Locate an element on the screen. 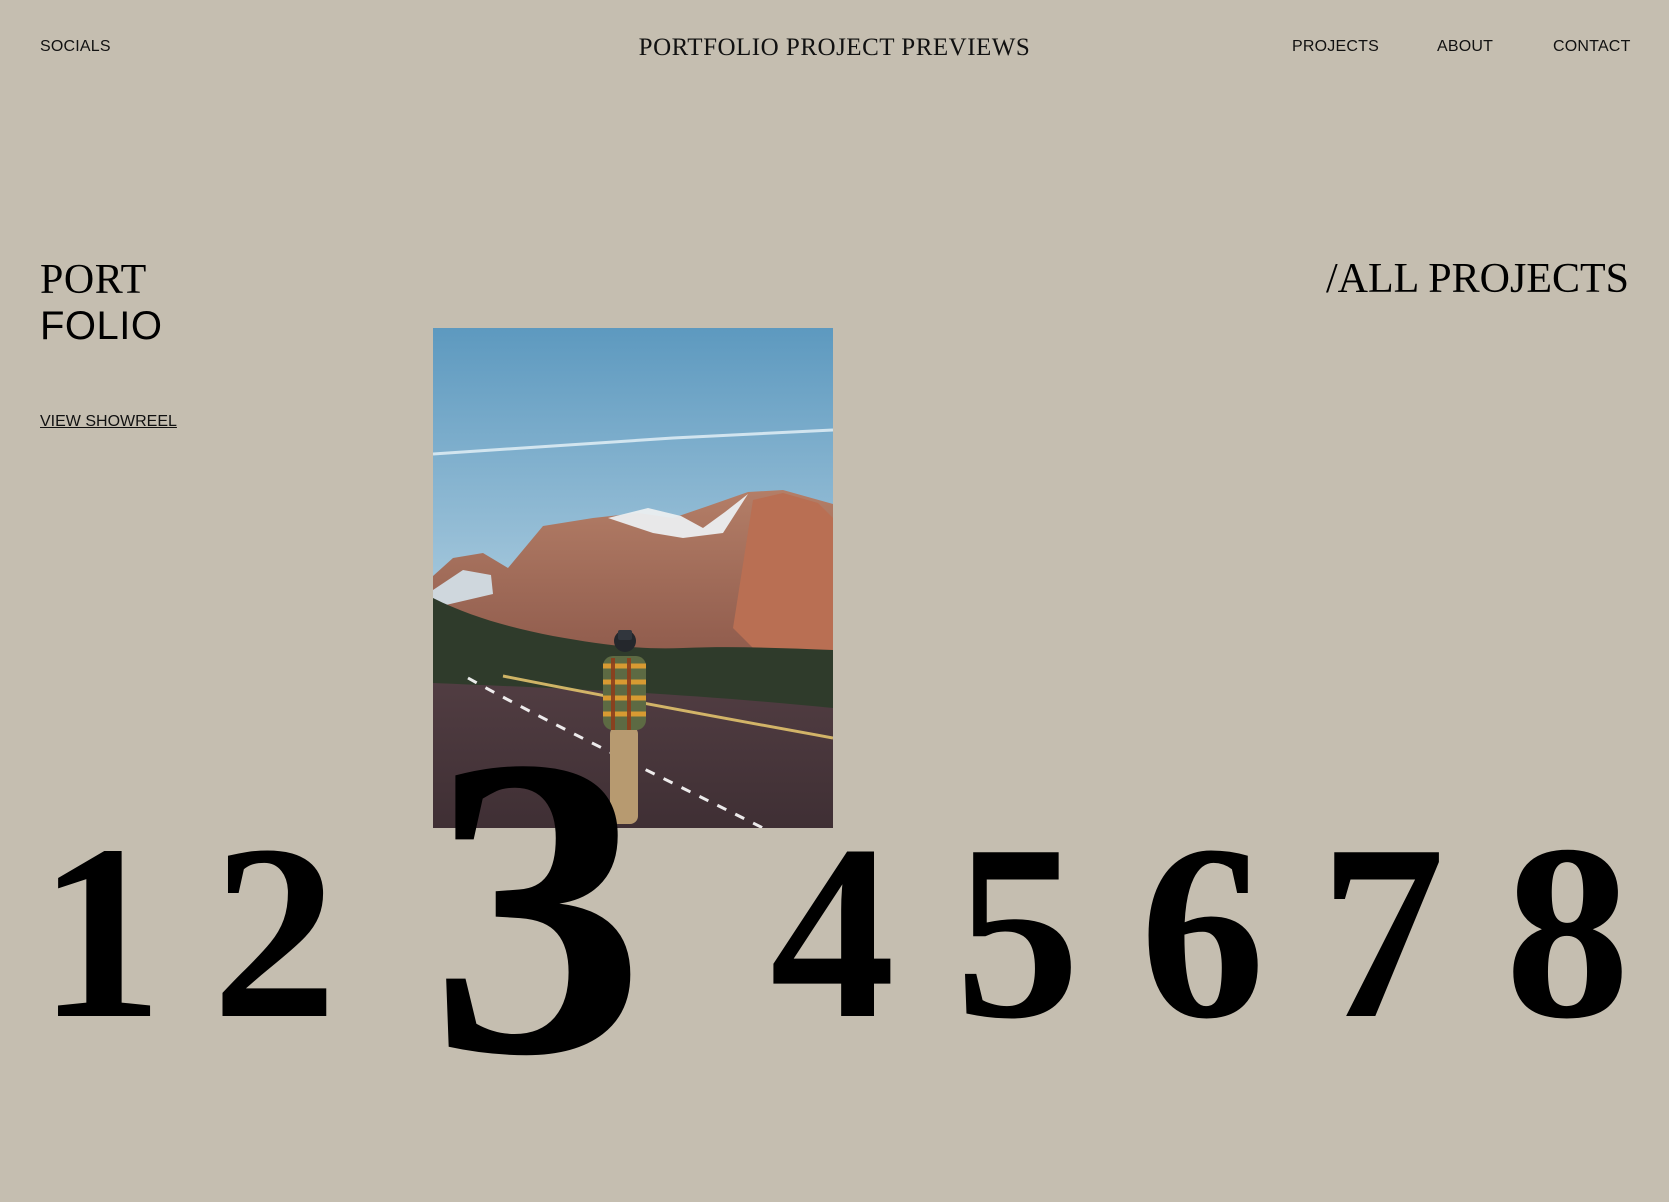 This screenshot has height=1202, width=1669. project-number-6: 6 is located at coordinates (1202, 933).